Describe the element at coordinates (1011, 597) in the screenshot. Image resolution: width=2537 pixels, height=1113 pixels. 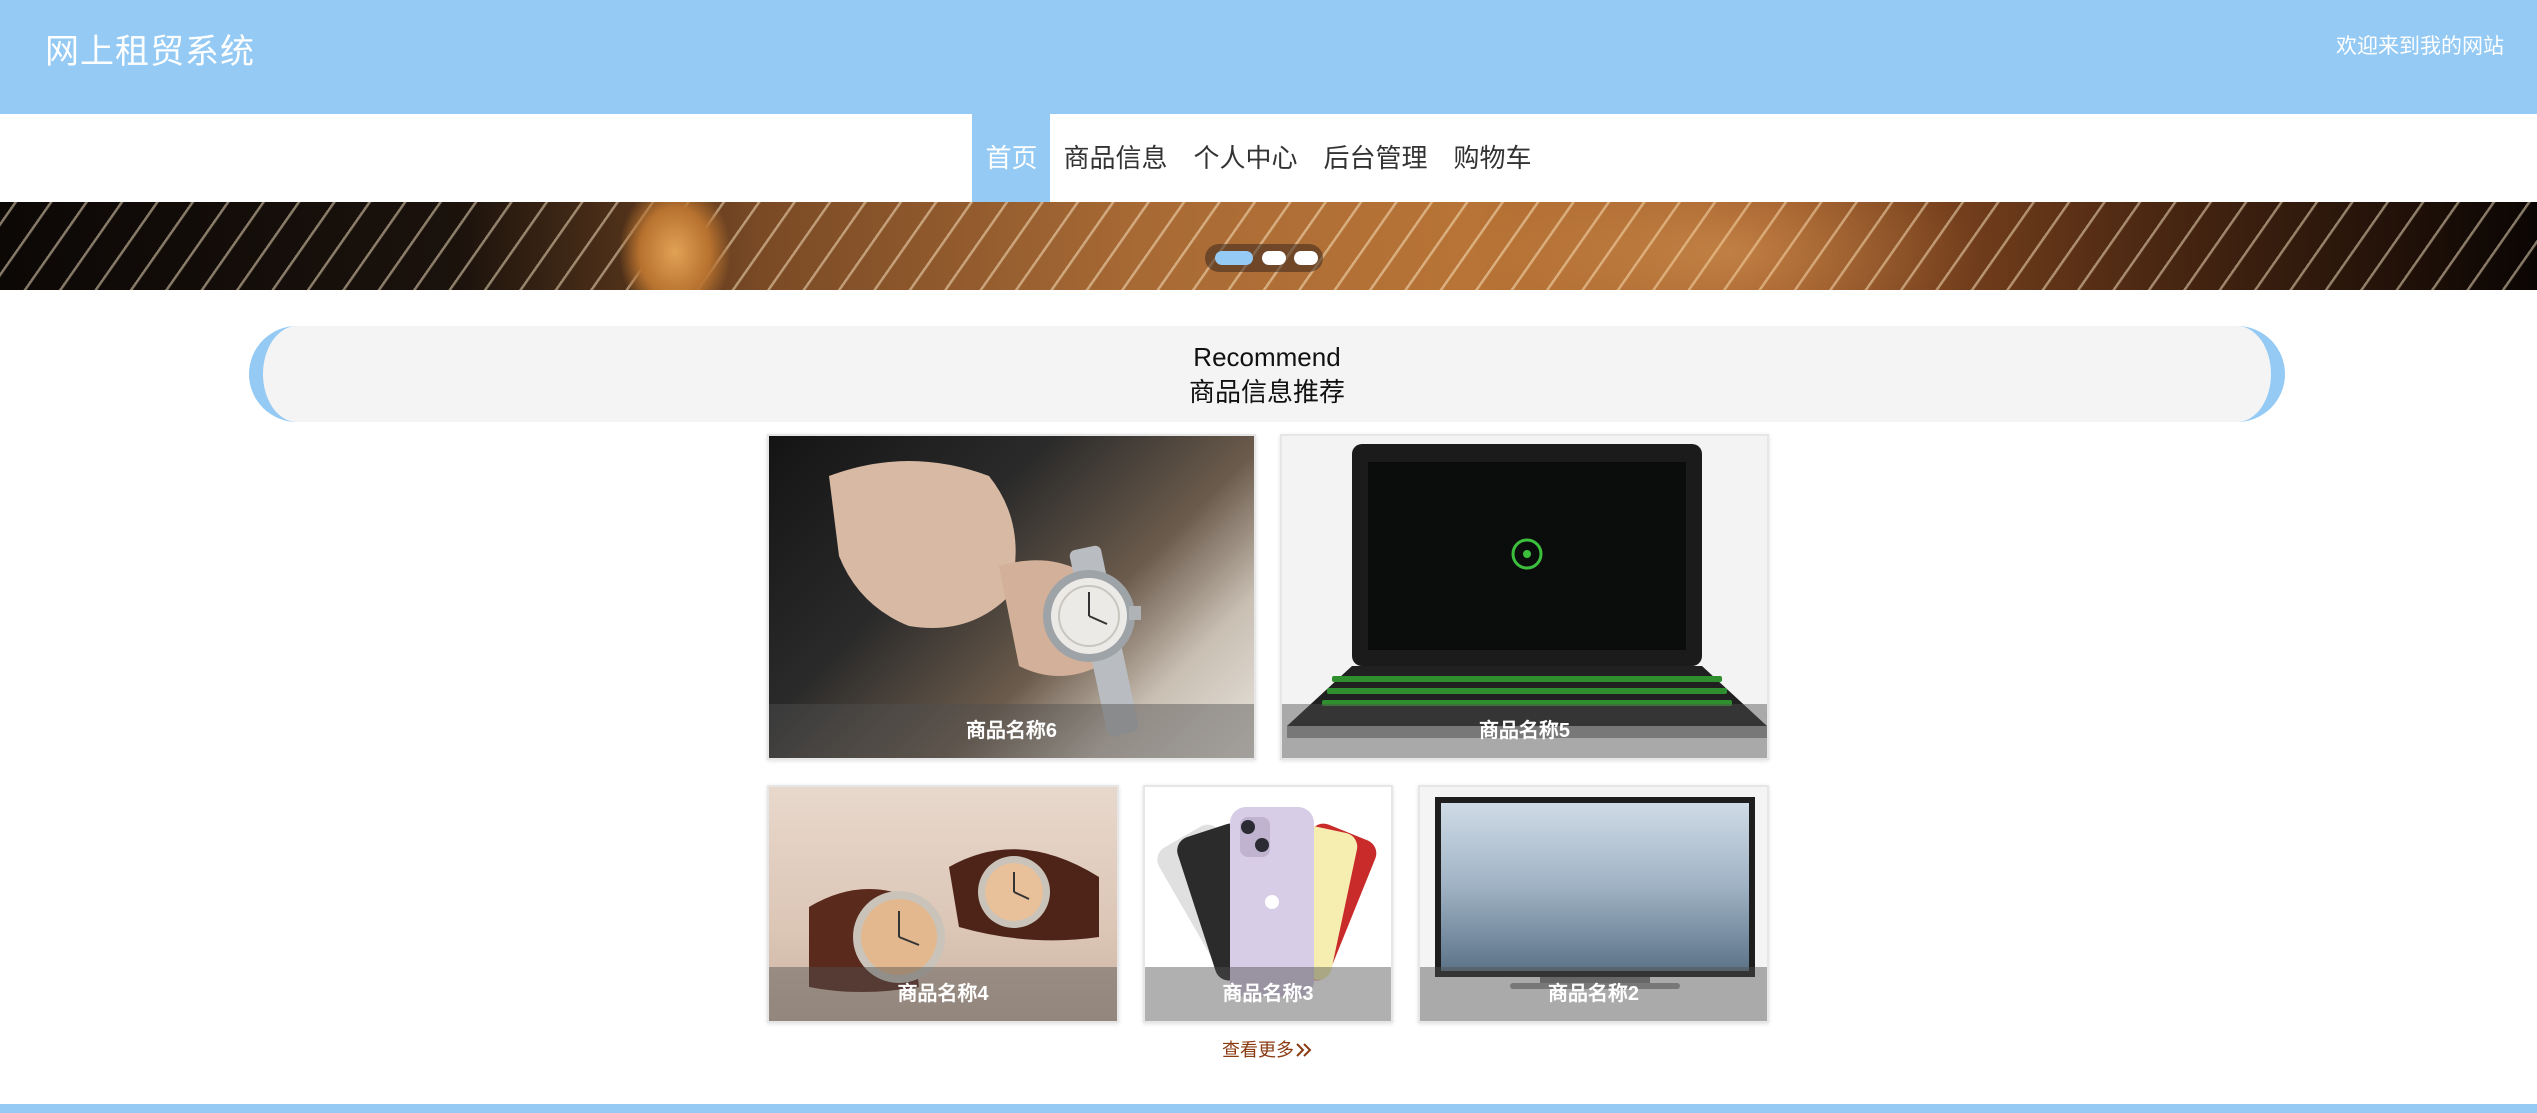
I see `product-card-6: 商品名称6` at that location.